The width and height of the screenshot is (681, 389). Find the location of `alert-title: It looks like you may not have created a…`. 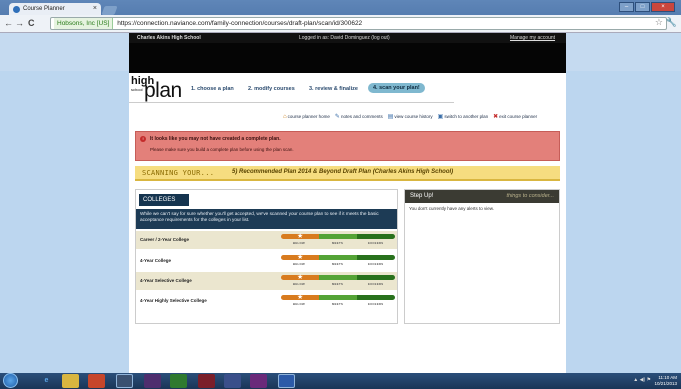

alert-title: It looks like you may not have created a… is located at coordinates (215, 139).